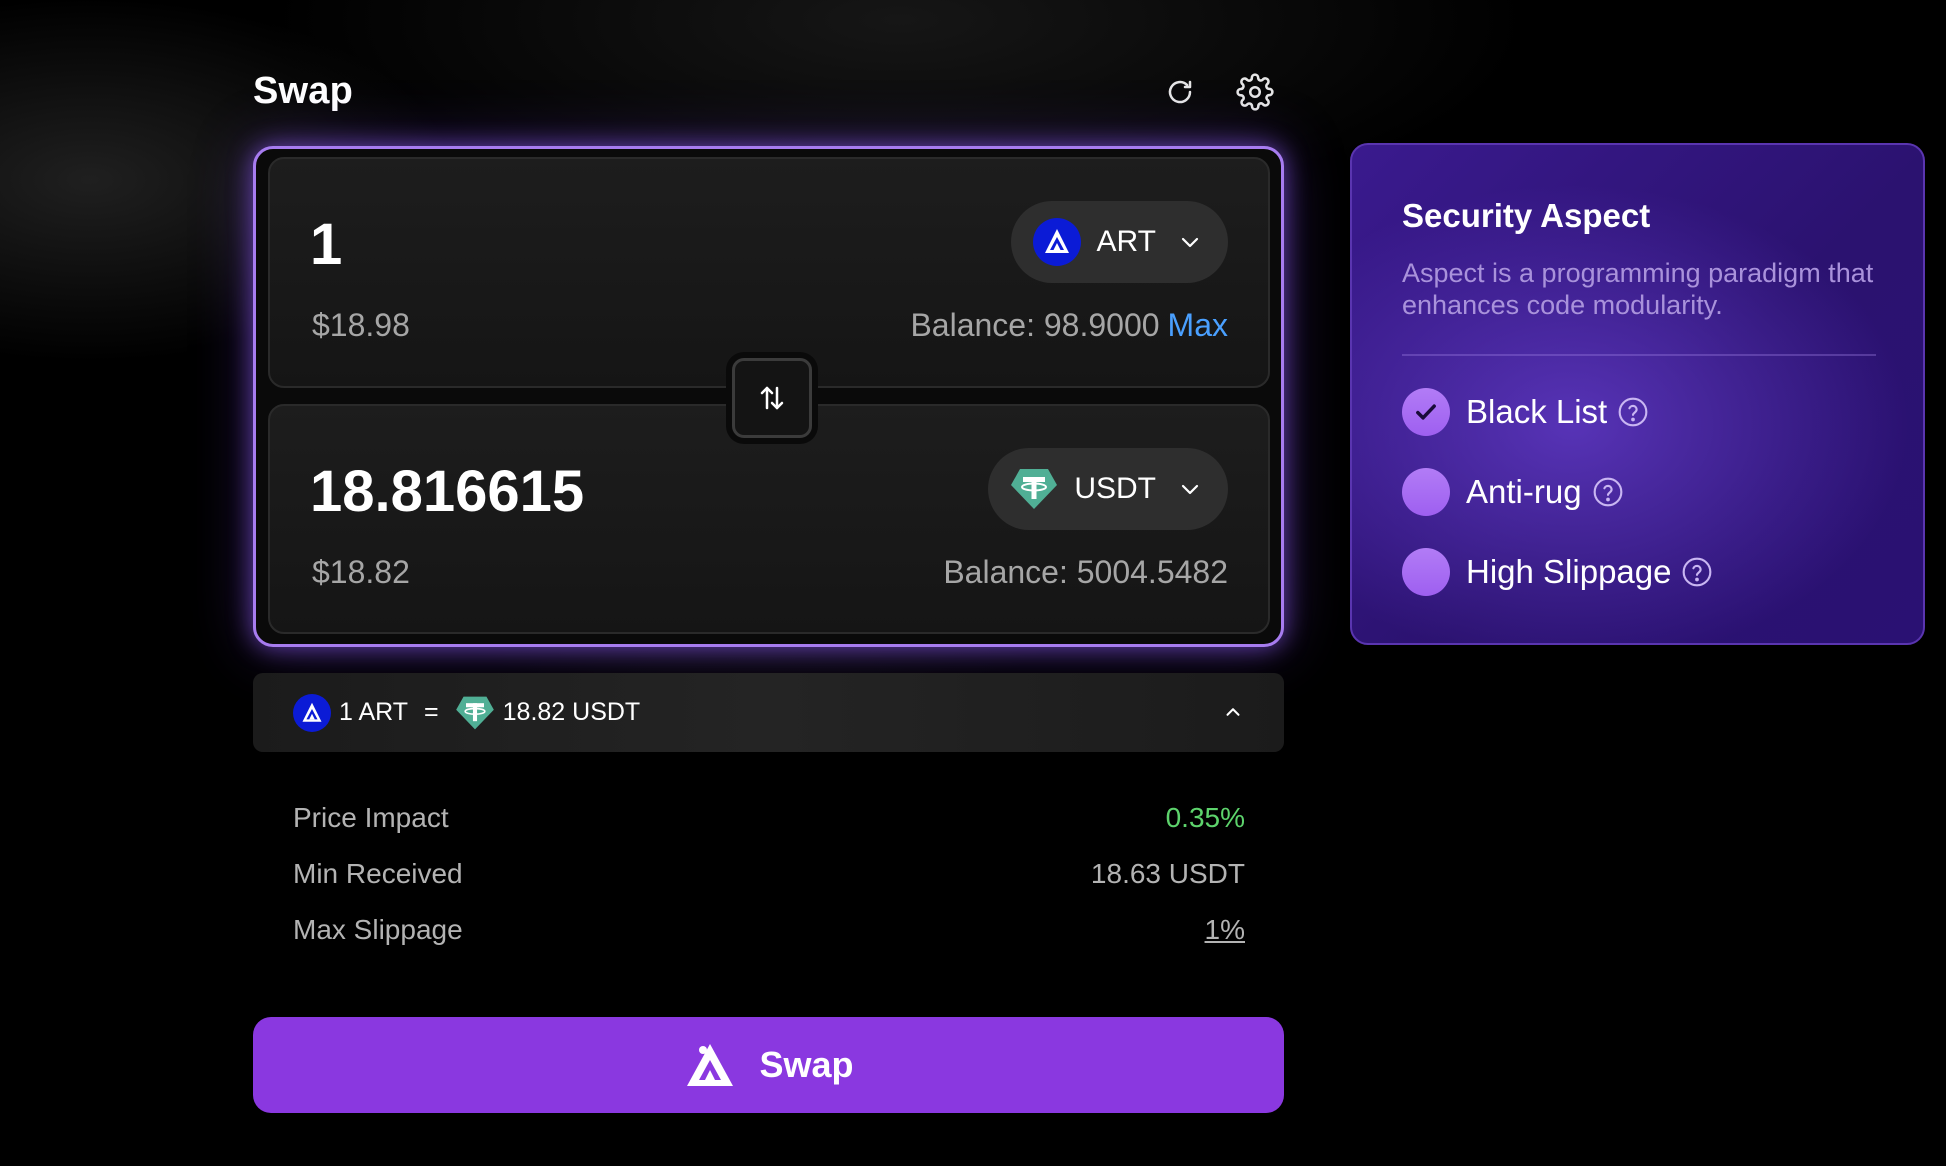 The height and width of the screenshot is (1166, 1946). What do you see at coordinates (1035, 325) in the screenshot?
I see `from-balance-text: Balance: 98.9000` at bounding box center [1035, 325].